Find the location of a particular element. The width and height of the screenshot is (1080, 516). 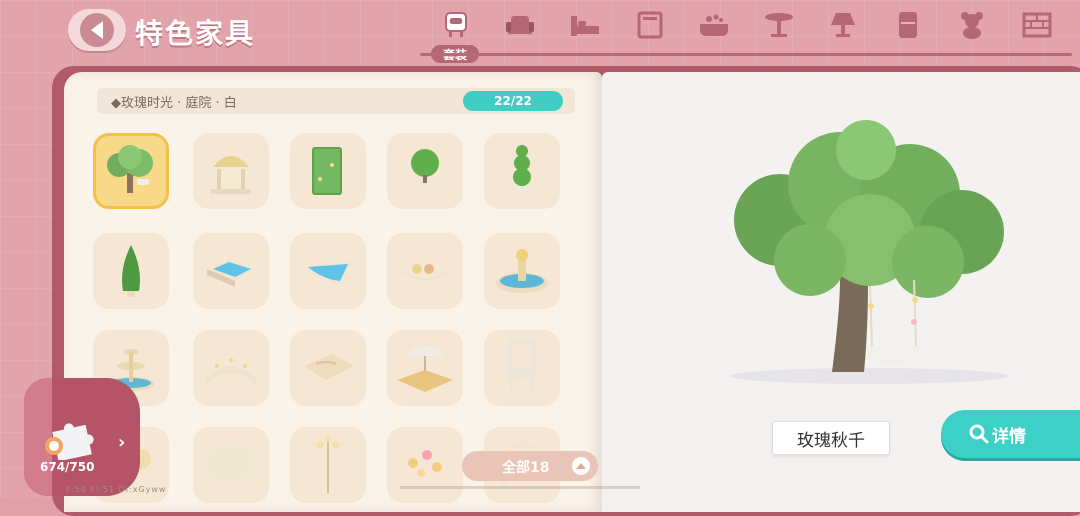

scroll-indicator is located at coordinates (520, 487).